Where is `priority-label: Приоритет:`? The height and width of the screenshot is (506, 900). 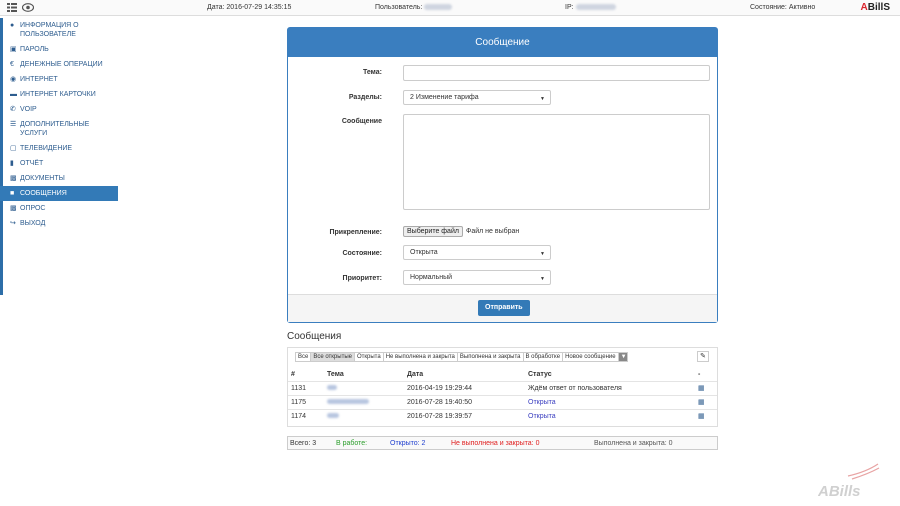
priority-label: Приоритет: is located at coordinates (362, 278).